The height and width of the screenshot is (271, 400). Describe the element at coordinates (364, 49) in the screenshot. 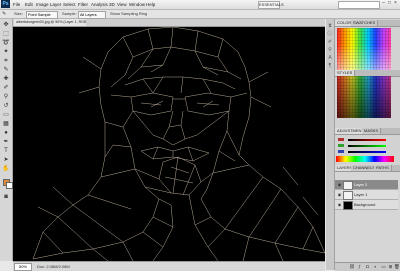

I see `swatches-grid-lines` at that location.